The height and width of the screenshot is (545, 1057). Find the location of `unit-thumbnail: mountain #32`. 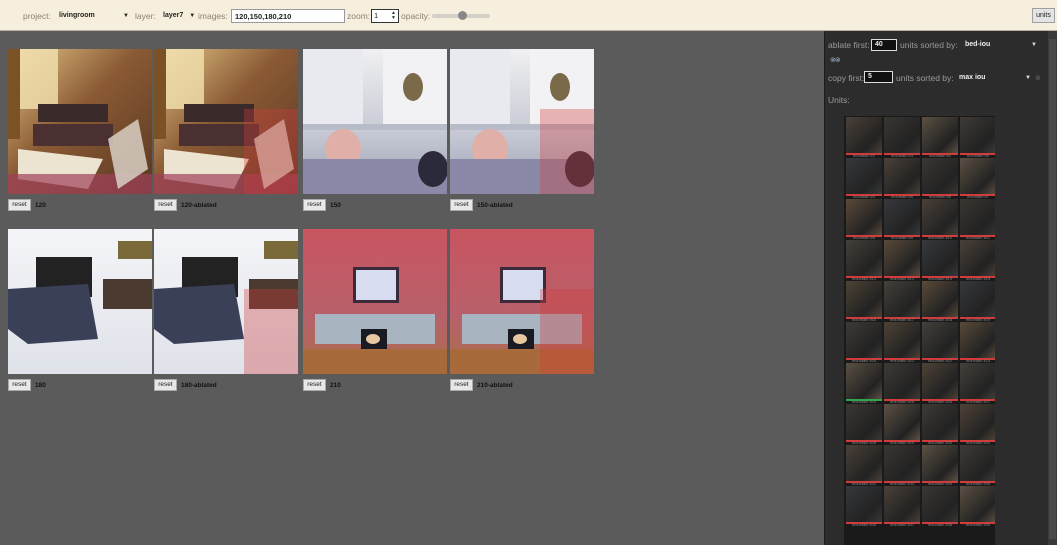

unit-thumbnail: mountain #32 is located at coordinates (864, 465).